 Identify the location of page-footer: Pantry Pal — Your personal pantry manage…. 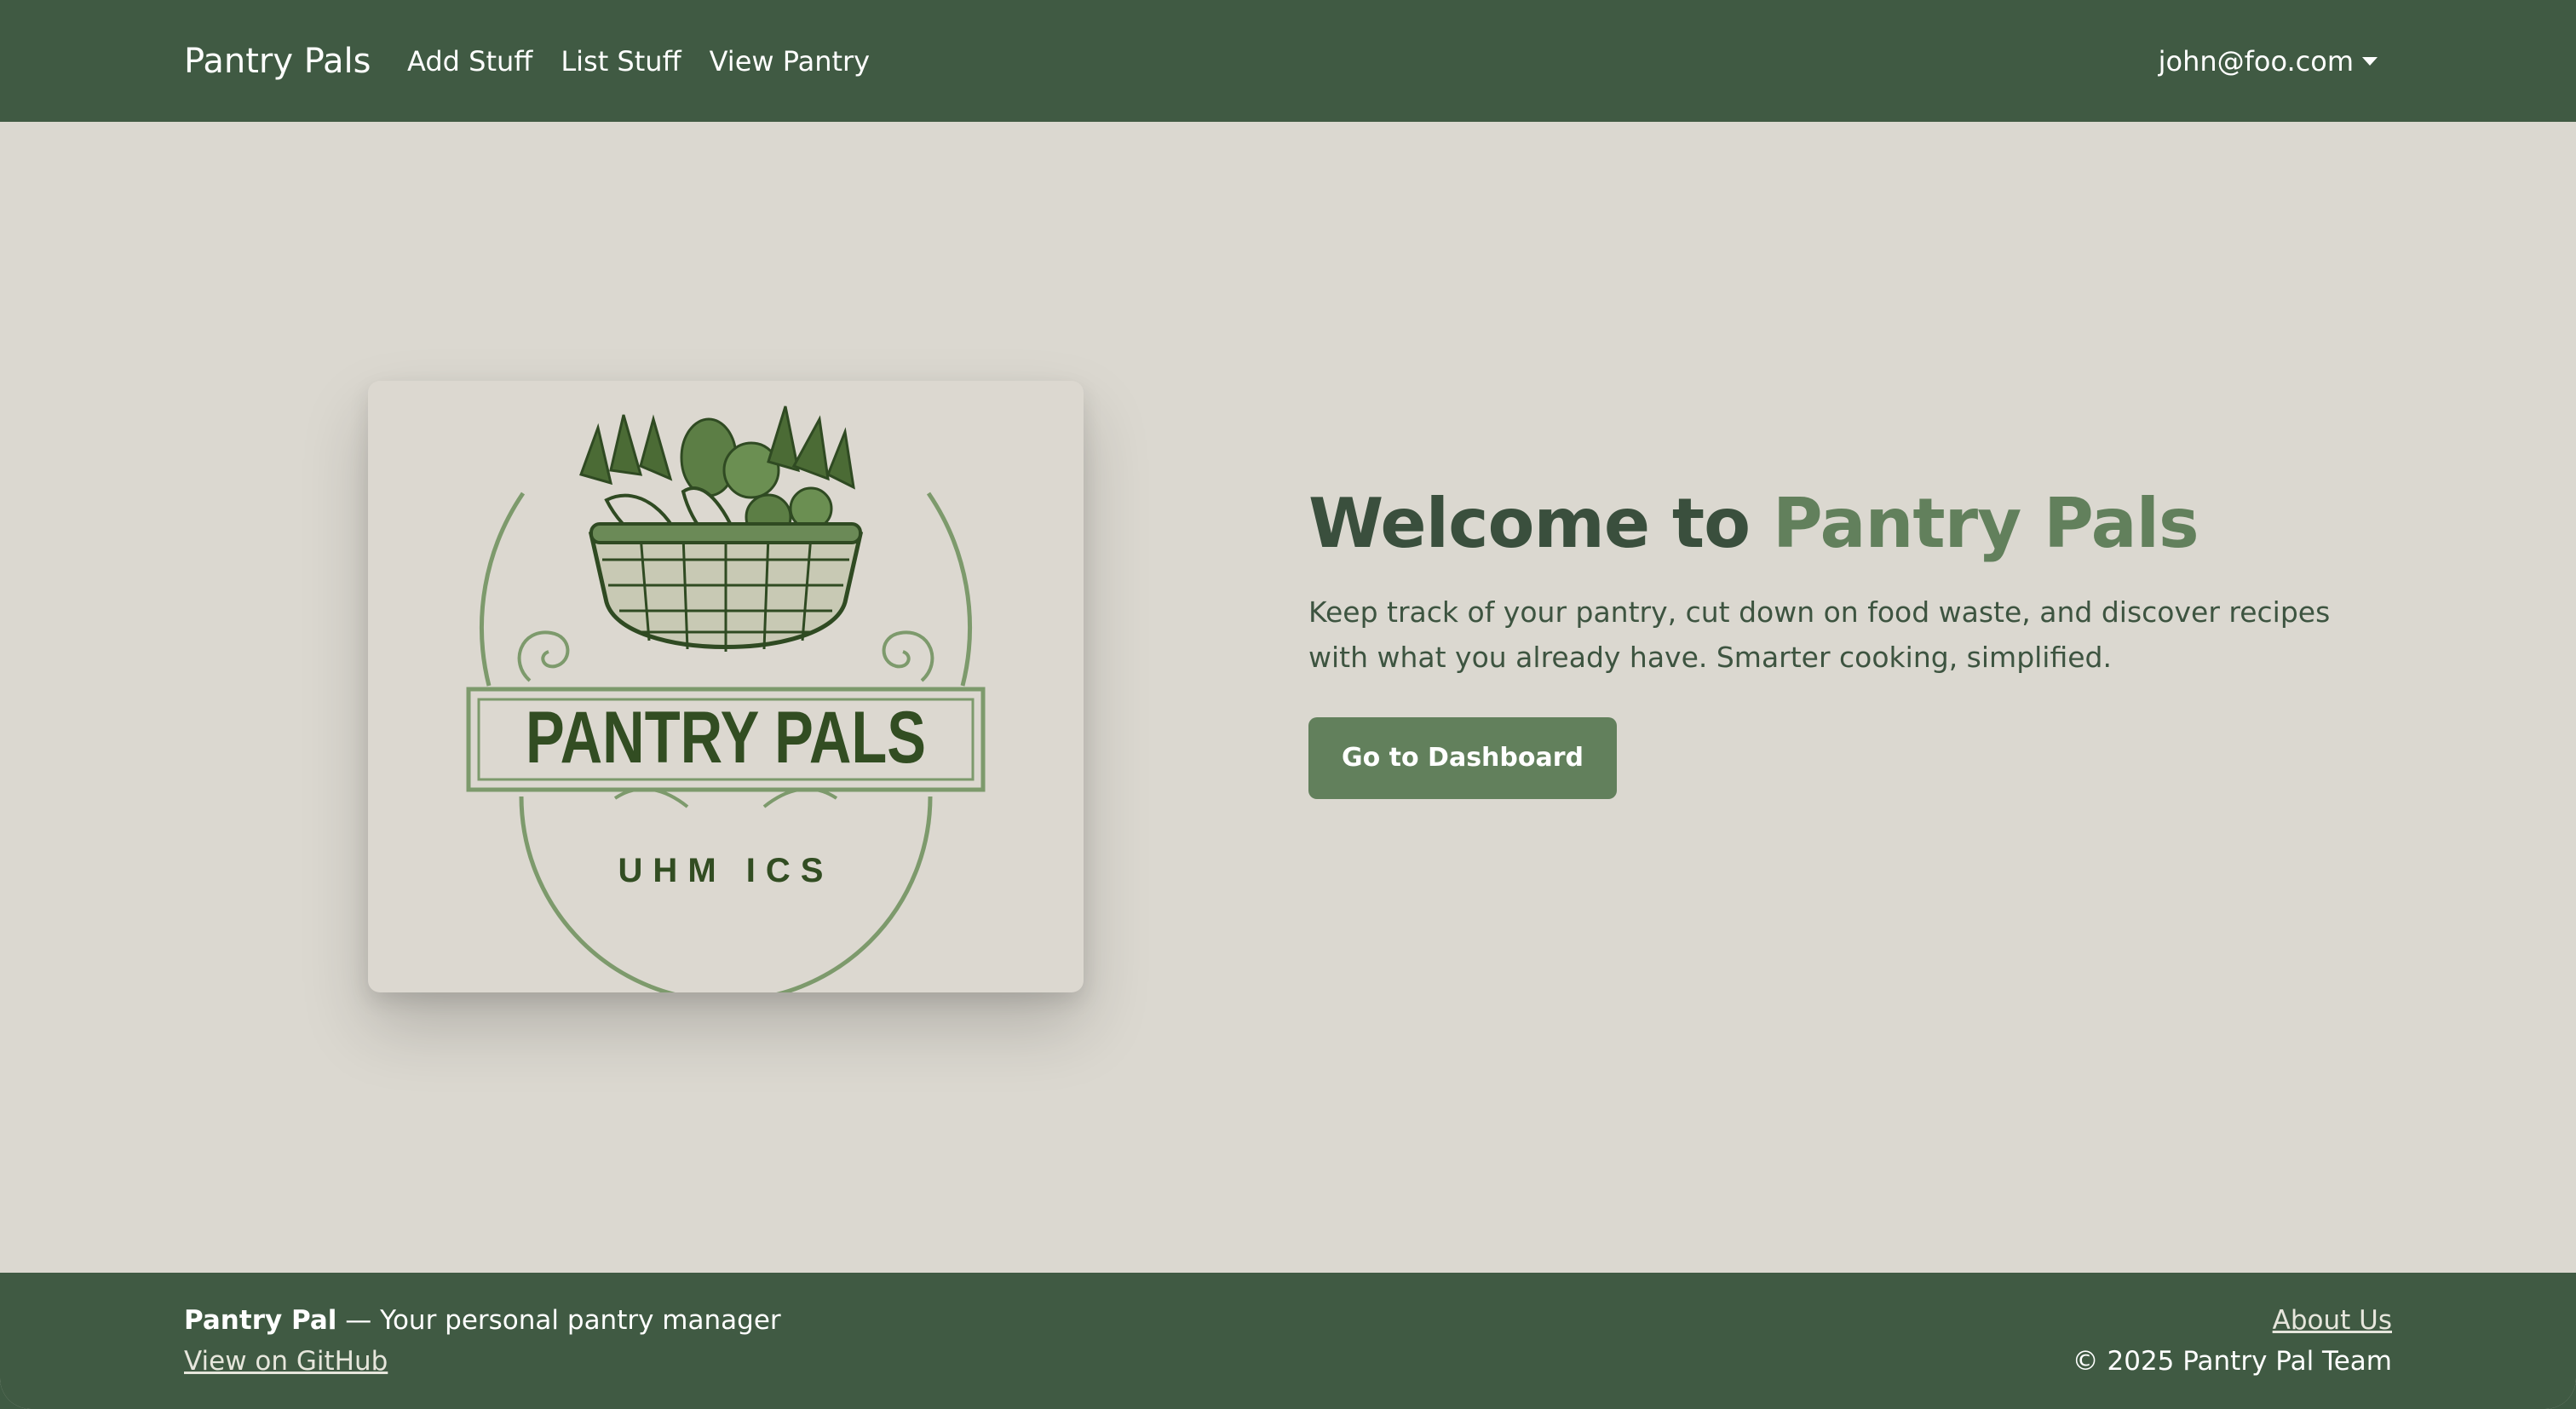
(1288, 1341).